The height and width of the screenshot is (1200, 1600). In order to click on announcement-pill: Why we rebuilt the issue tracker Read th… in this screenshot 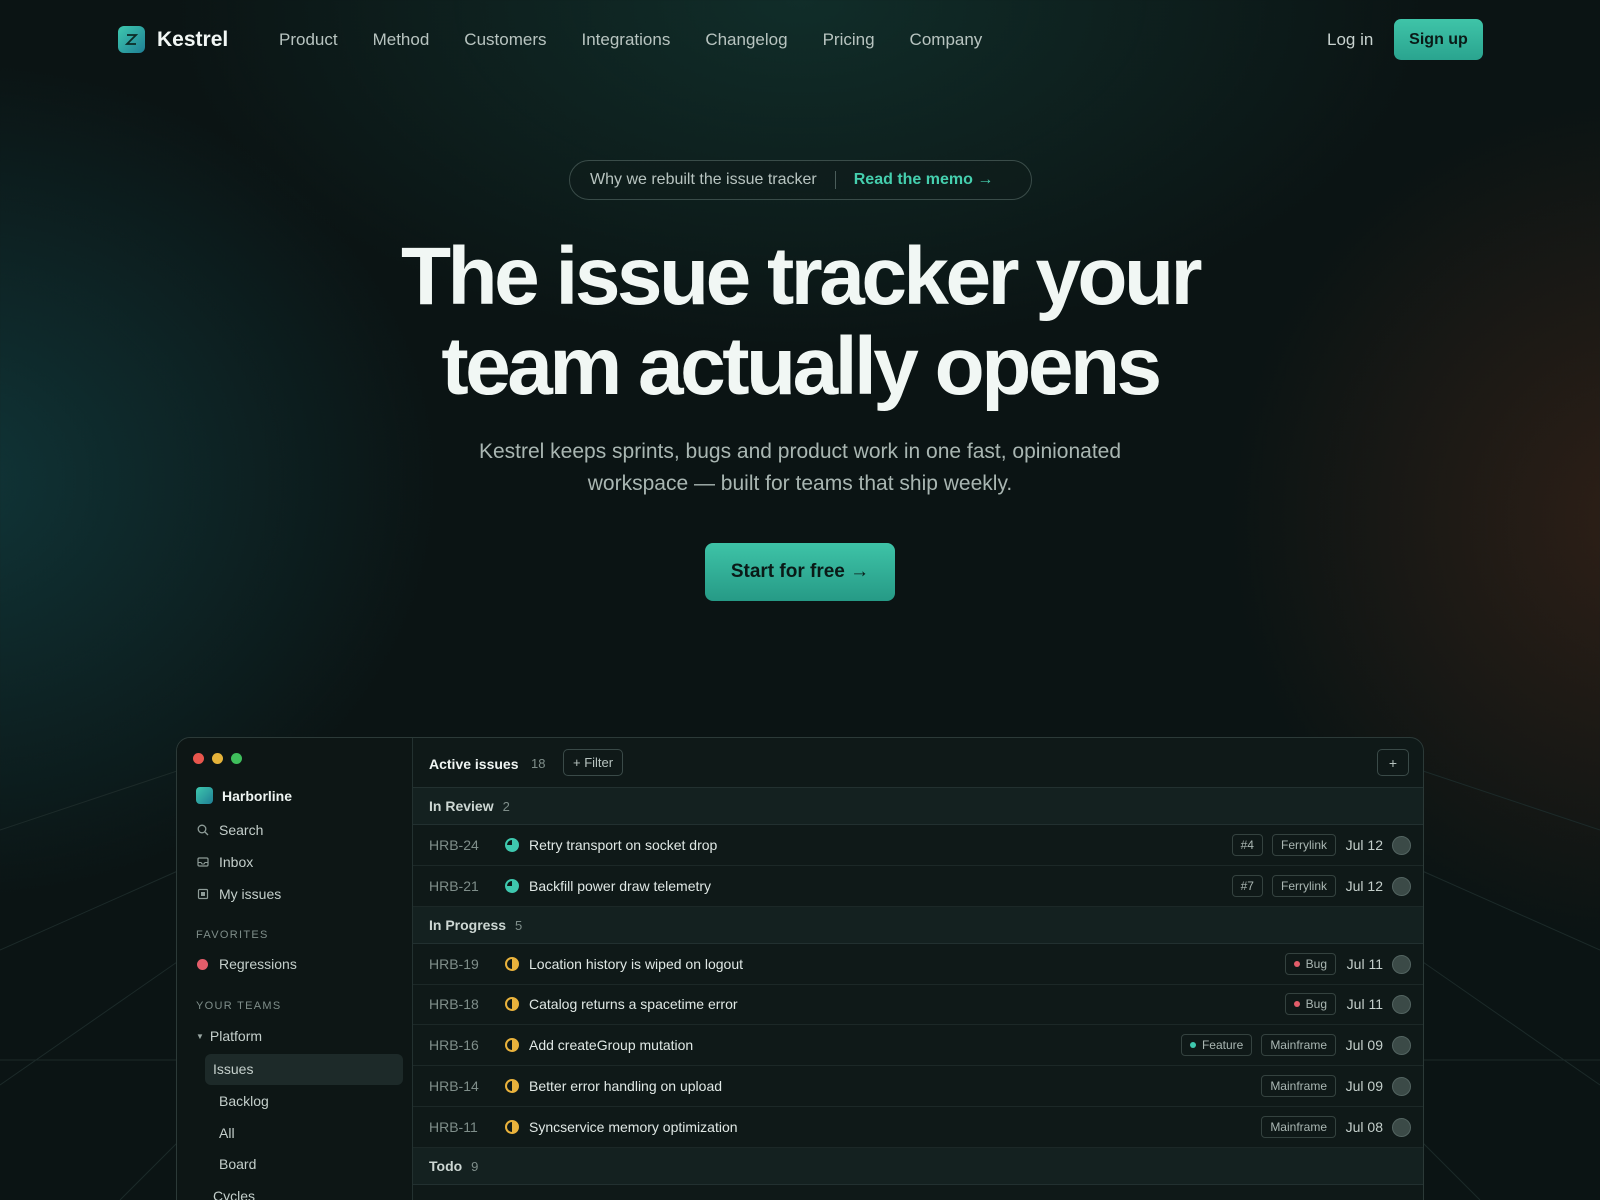, I will do `click(800, 180)`.